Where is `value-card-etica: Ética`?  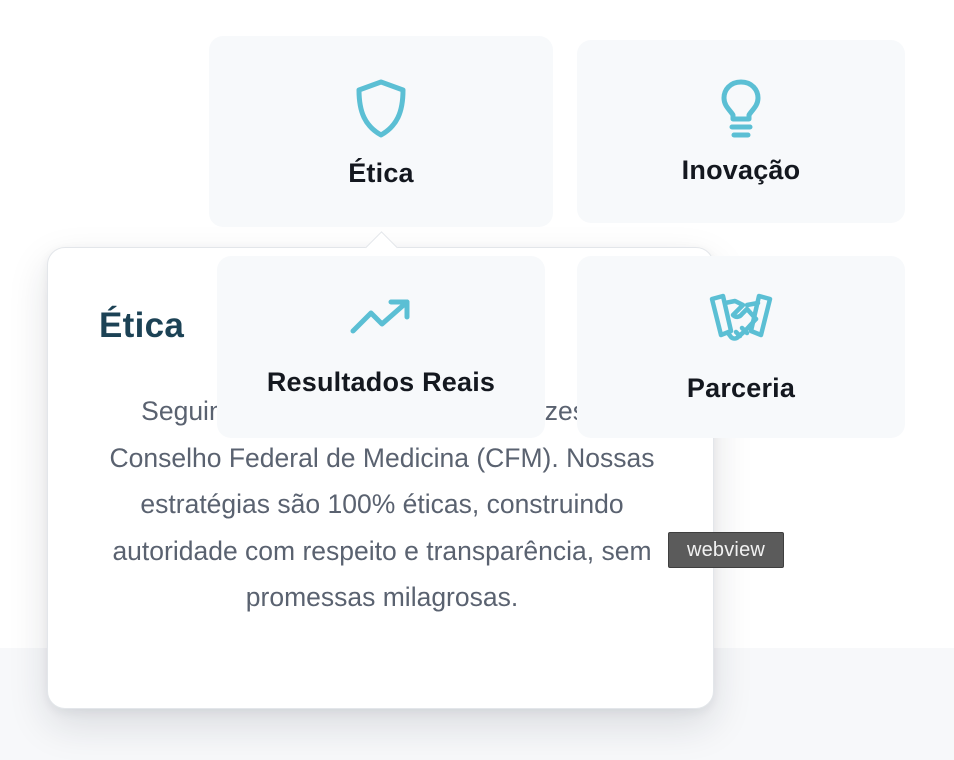 value-card-etica: Ética is located at coordinates (381, 131).